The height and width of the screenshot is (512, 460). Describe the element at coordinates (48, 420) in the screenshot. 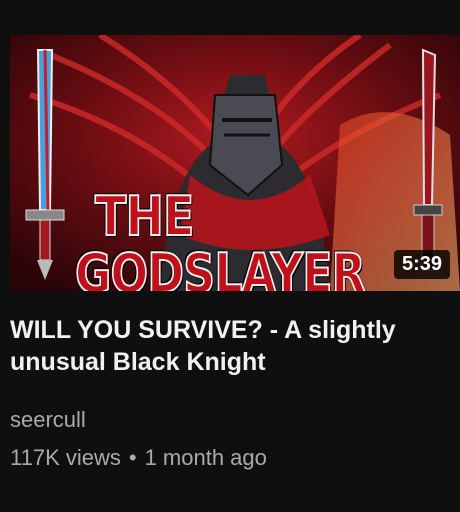

I see `channel-name: seercull` at that location.